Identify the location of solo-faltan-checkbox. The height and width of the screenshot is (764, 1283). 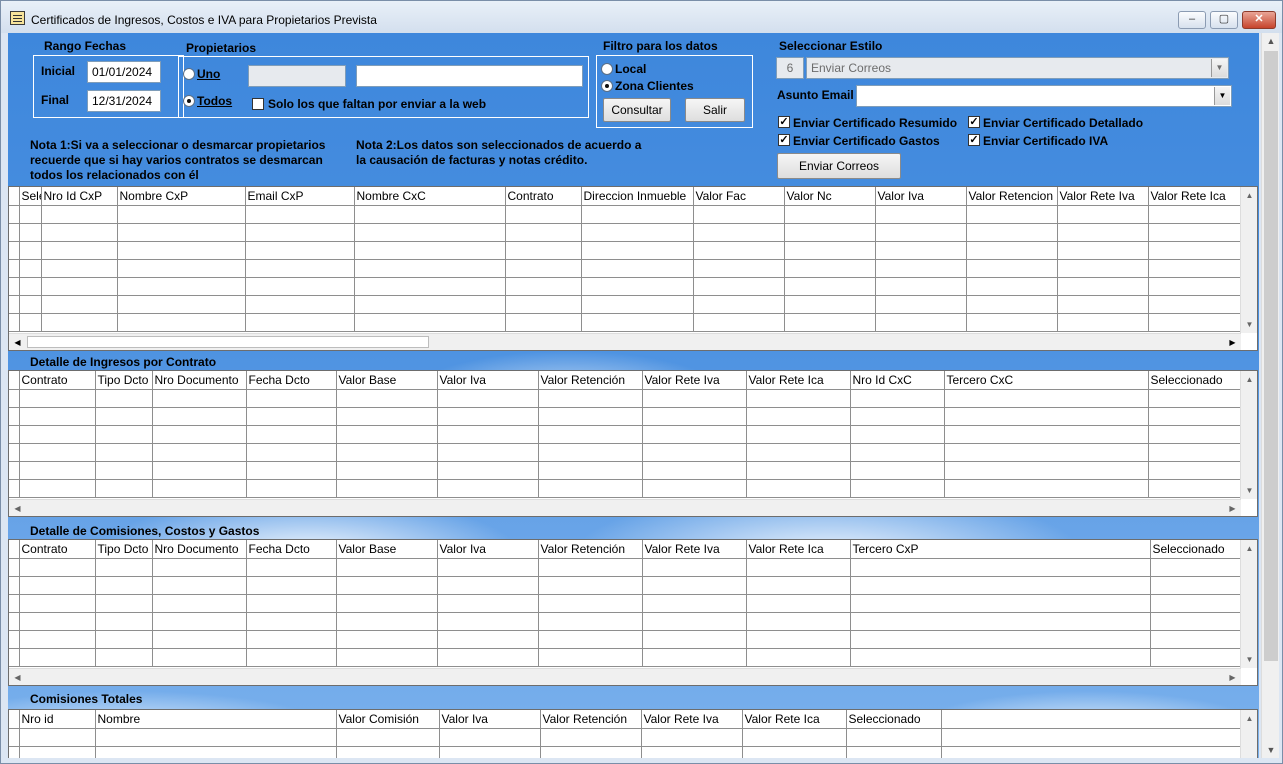
(258, 104).